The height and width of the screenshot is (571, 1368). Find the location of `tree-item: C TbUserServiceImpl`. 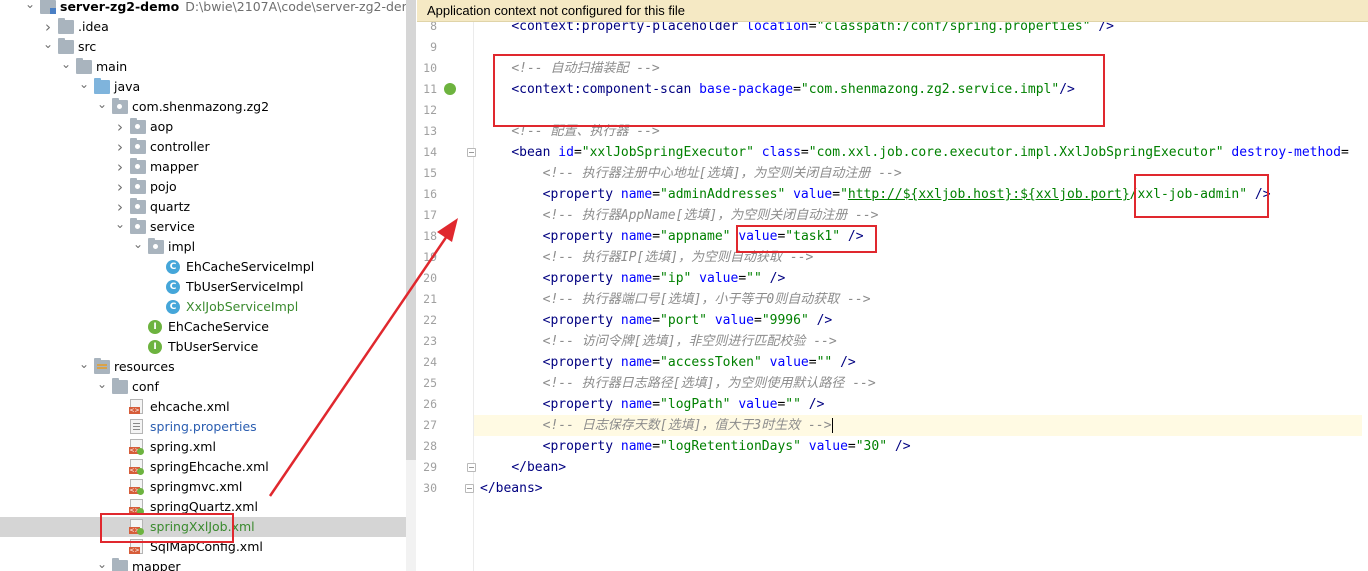

tree-item: C TbUserServiceImpl is located at coordinates (203, 287).